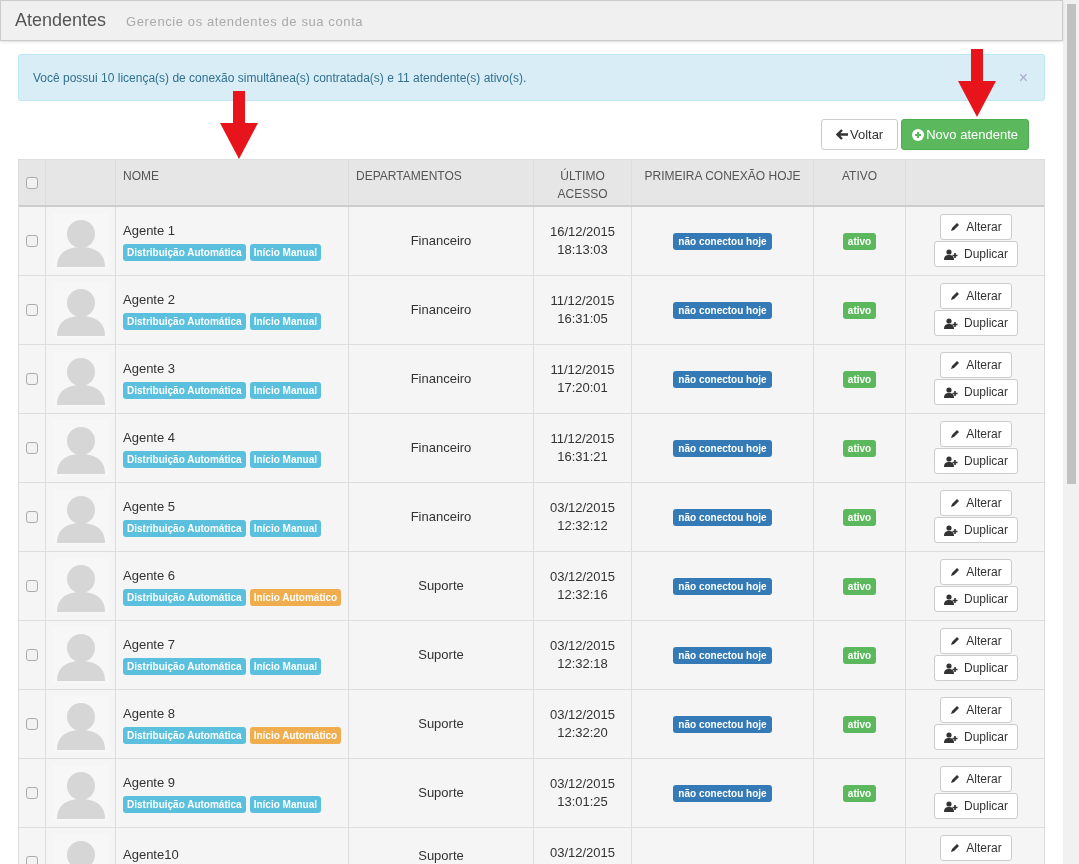  What do you see at coordinates (859, 134) in the screenshot?
I see `back-button: Voltar` at bounding box center [859, 134].